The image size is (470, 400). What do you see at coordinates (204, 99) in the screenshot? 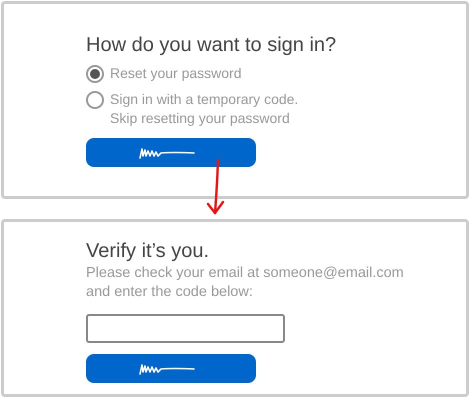
I see `option-label: Sign in with a temporary code.` at bounding box center [204, 99].